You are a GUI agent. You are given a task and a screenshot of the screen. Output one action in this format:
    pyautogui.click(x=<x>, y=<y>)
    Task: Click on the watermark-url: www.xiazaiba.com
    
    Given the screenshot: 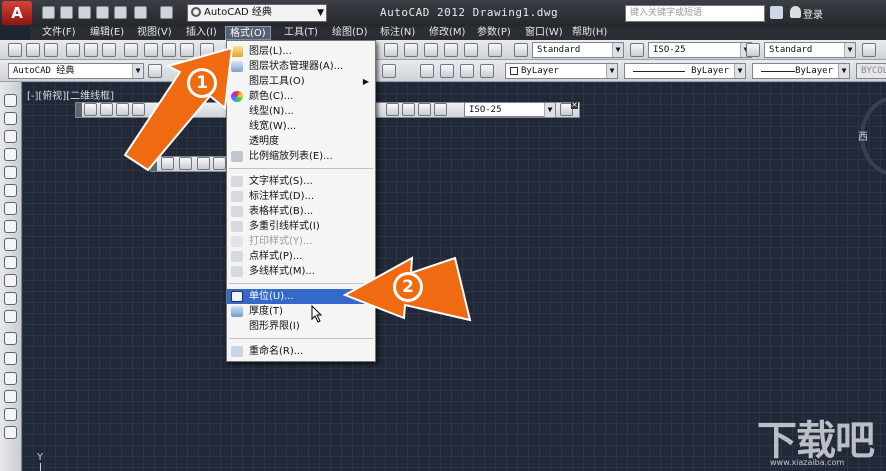 What is the action you would take?
    pyautogui.click(x=807, y=462)
    